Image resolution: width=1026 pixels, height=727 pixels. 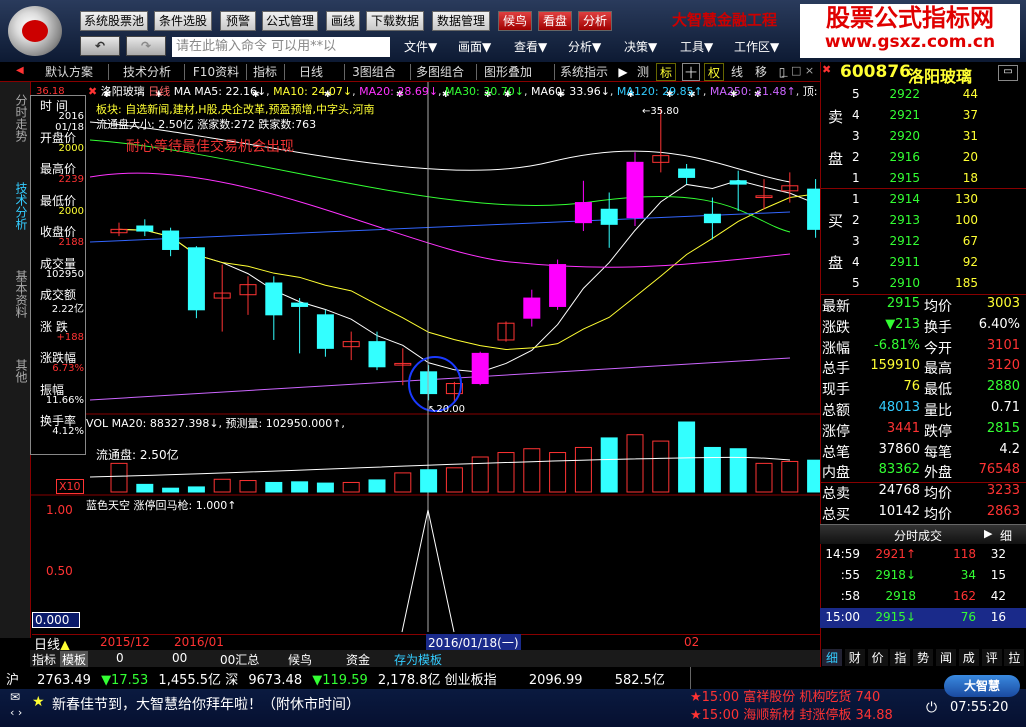 I want to click on maximize-icon: □, so click(x=796, y=70).